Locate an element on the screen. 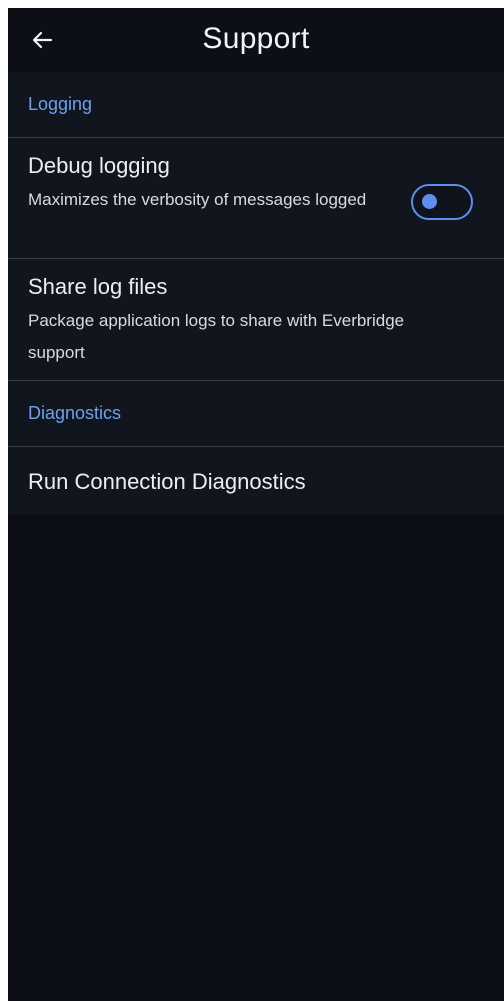  debug-logging-title: Debug logging is located at coordinates (99, 165).